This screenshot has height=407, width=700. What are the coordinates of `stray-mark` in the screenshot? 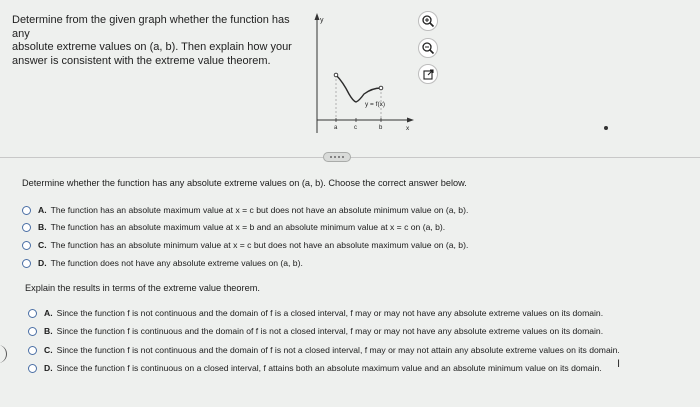 It's located at (606, 128).